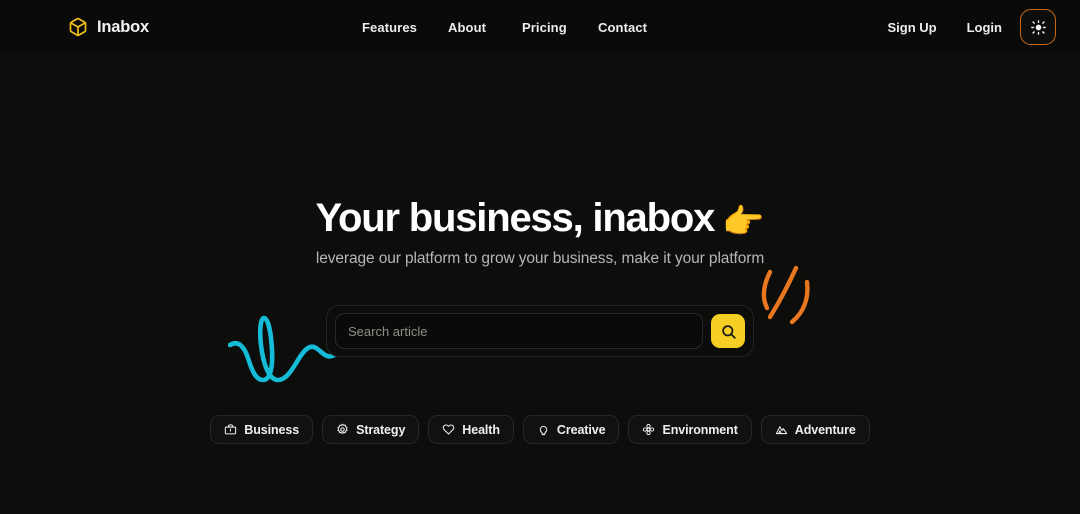  I want to click on nav-item-features: Features, so click(405, 27).